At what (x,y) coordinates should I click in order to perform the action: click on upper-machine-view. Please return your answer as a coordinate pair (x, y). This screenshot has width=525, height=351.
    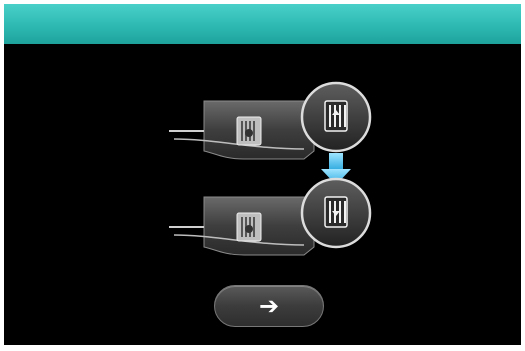
    Looking at the image, I should click on (270, 120).